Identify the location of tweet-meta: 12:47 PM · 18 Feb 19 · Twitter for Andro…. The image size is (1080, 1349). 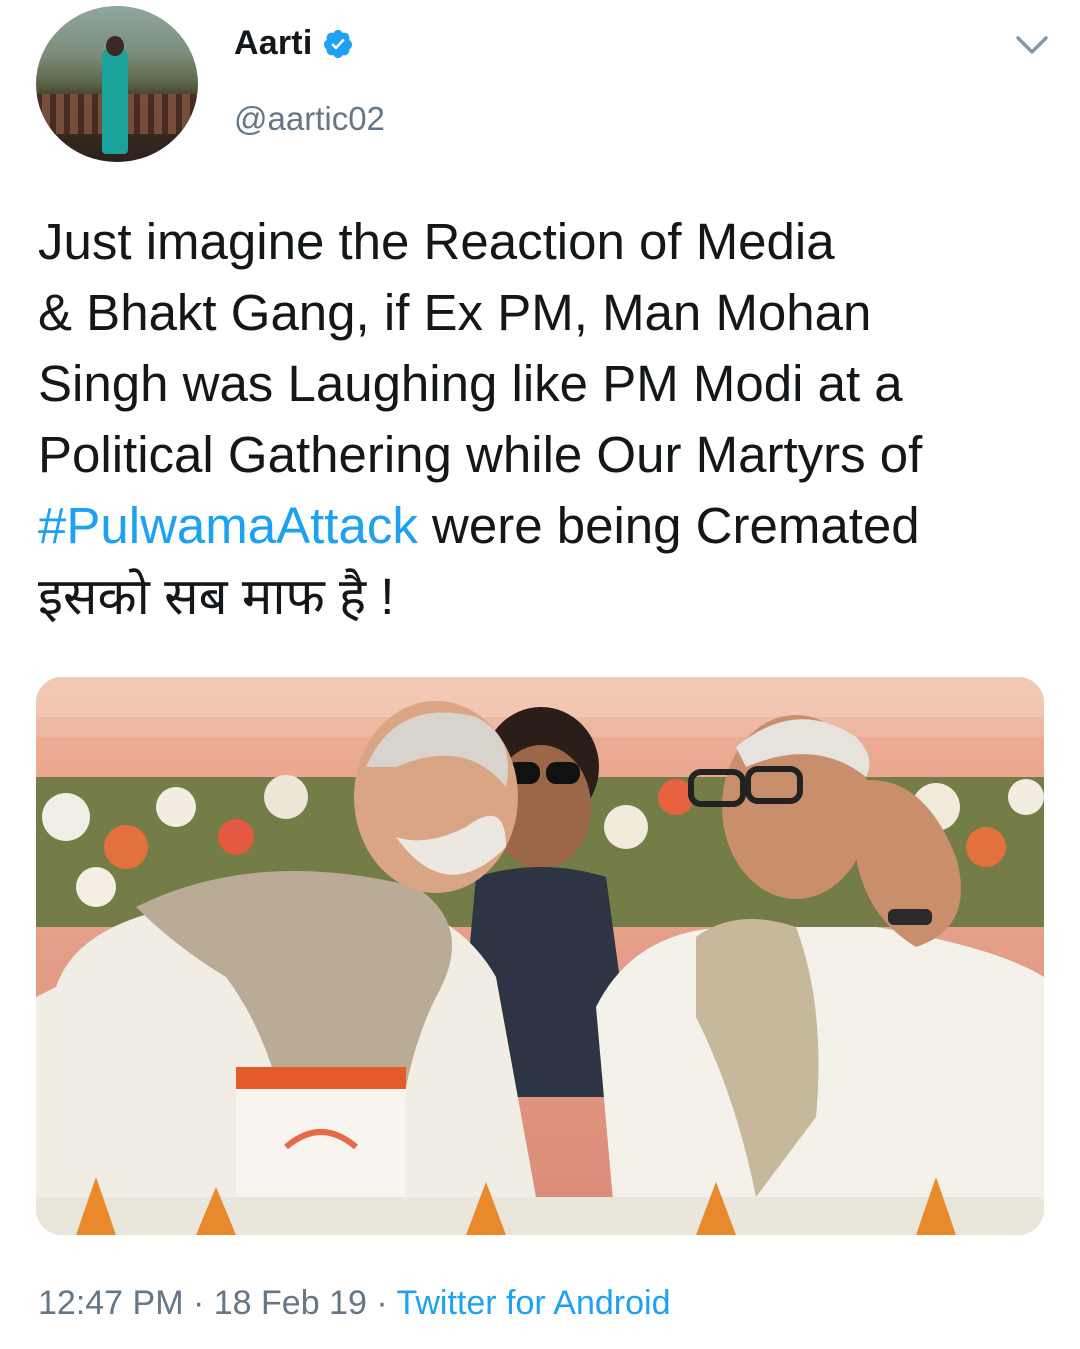
(354, 1303).